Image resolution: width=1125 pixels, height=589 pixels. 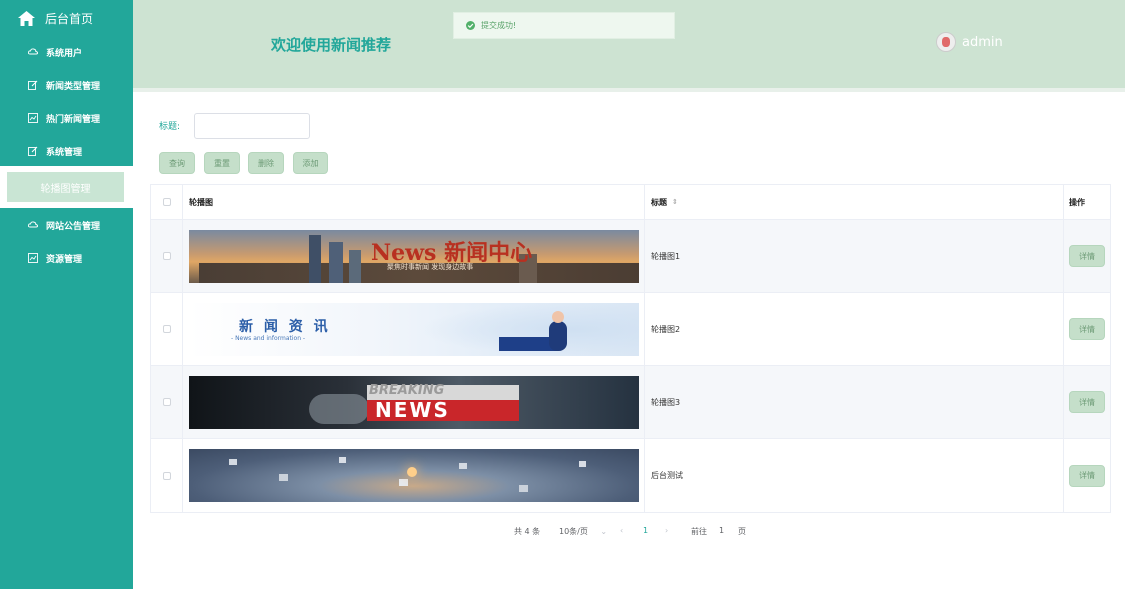 I want to click on sidebar-item-label: 网站公告管理, so click(x=73, y=226).